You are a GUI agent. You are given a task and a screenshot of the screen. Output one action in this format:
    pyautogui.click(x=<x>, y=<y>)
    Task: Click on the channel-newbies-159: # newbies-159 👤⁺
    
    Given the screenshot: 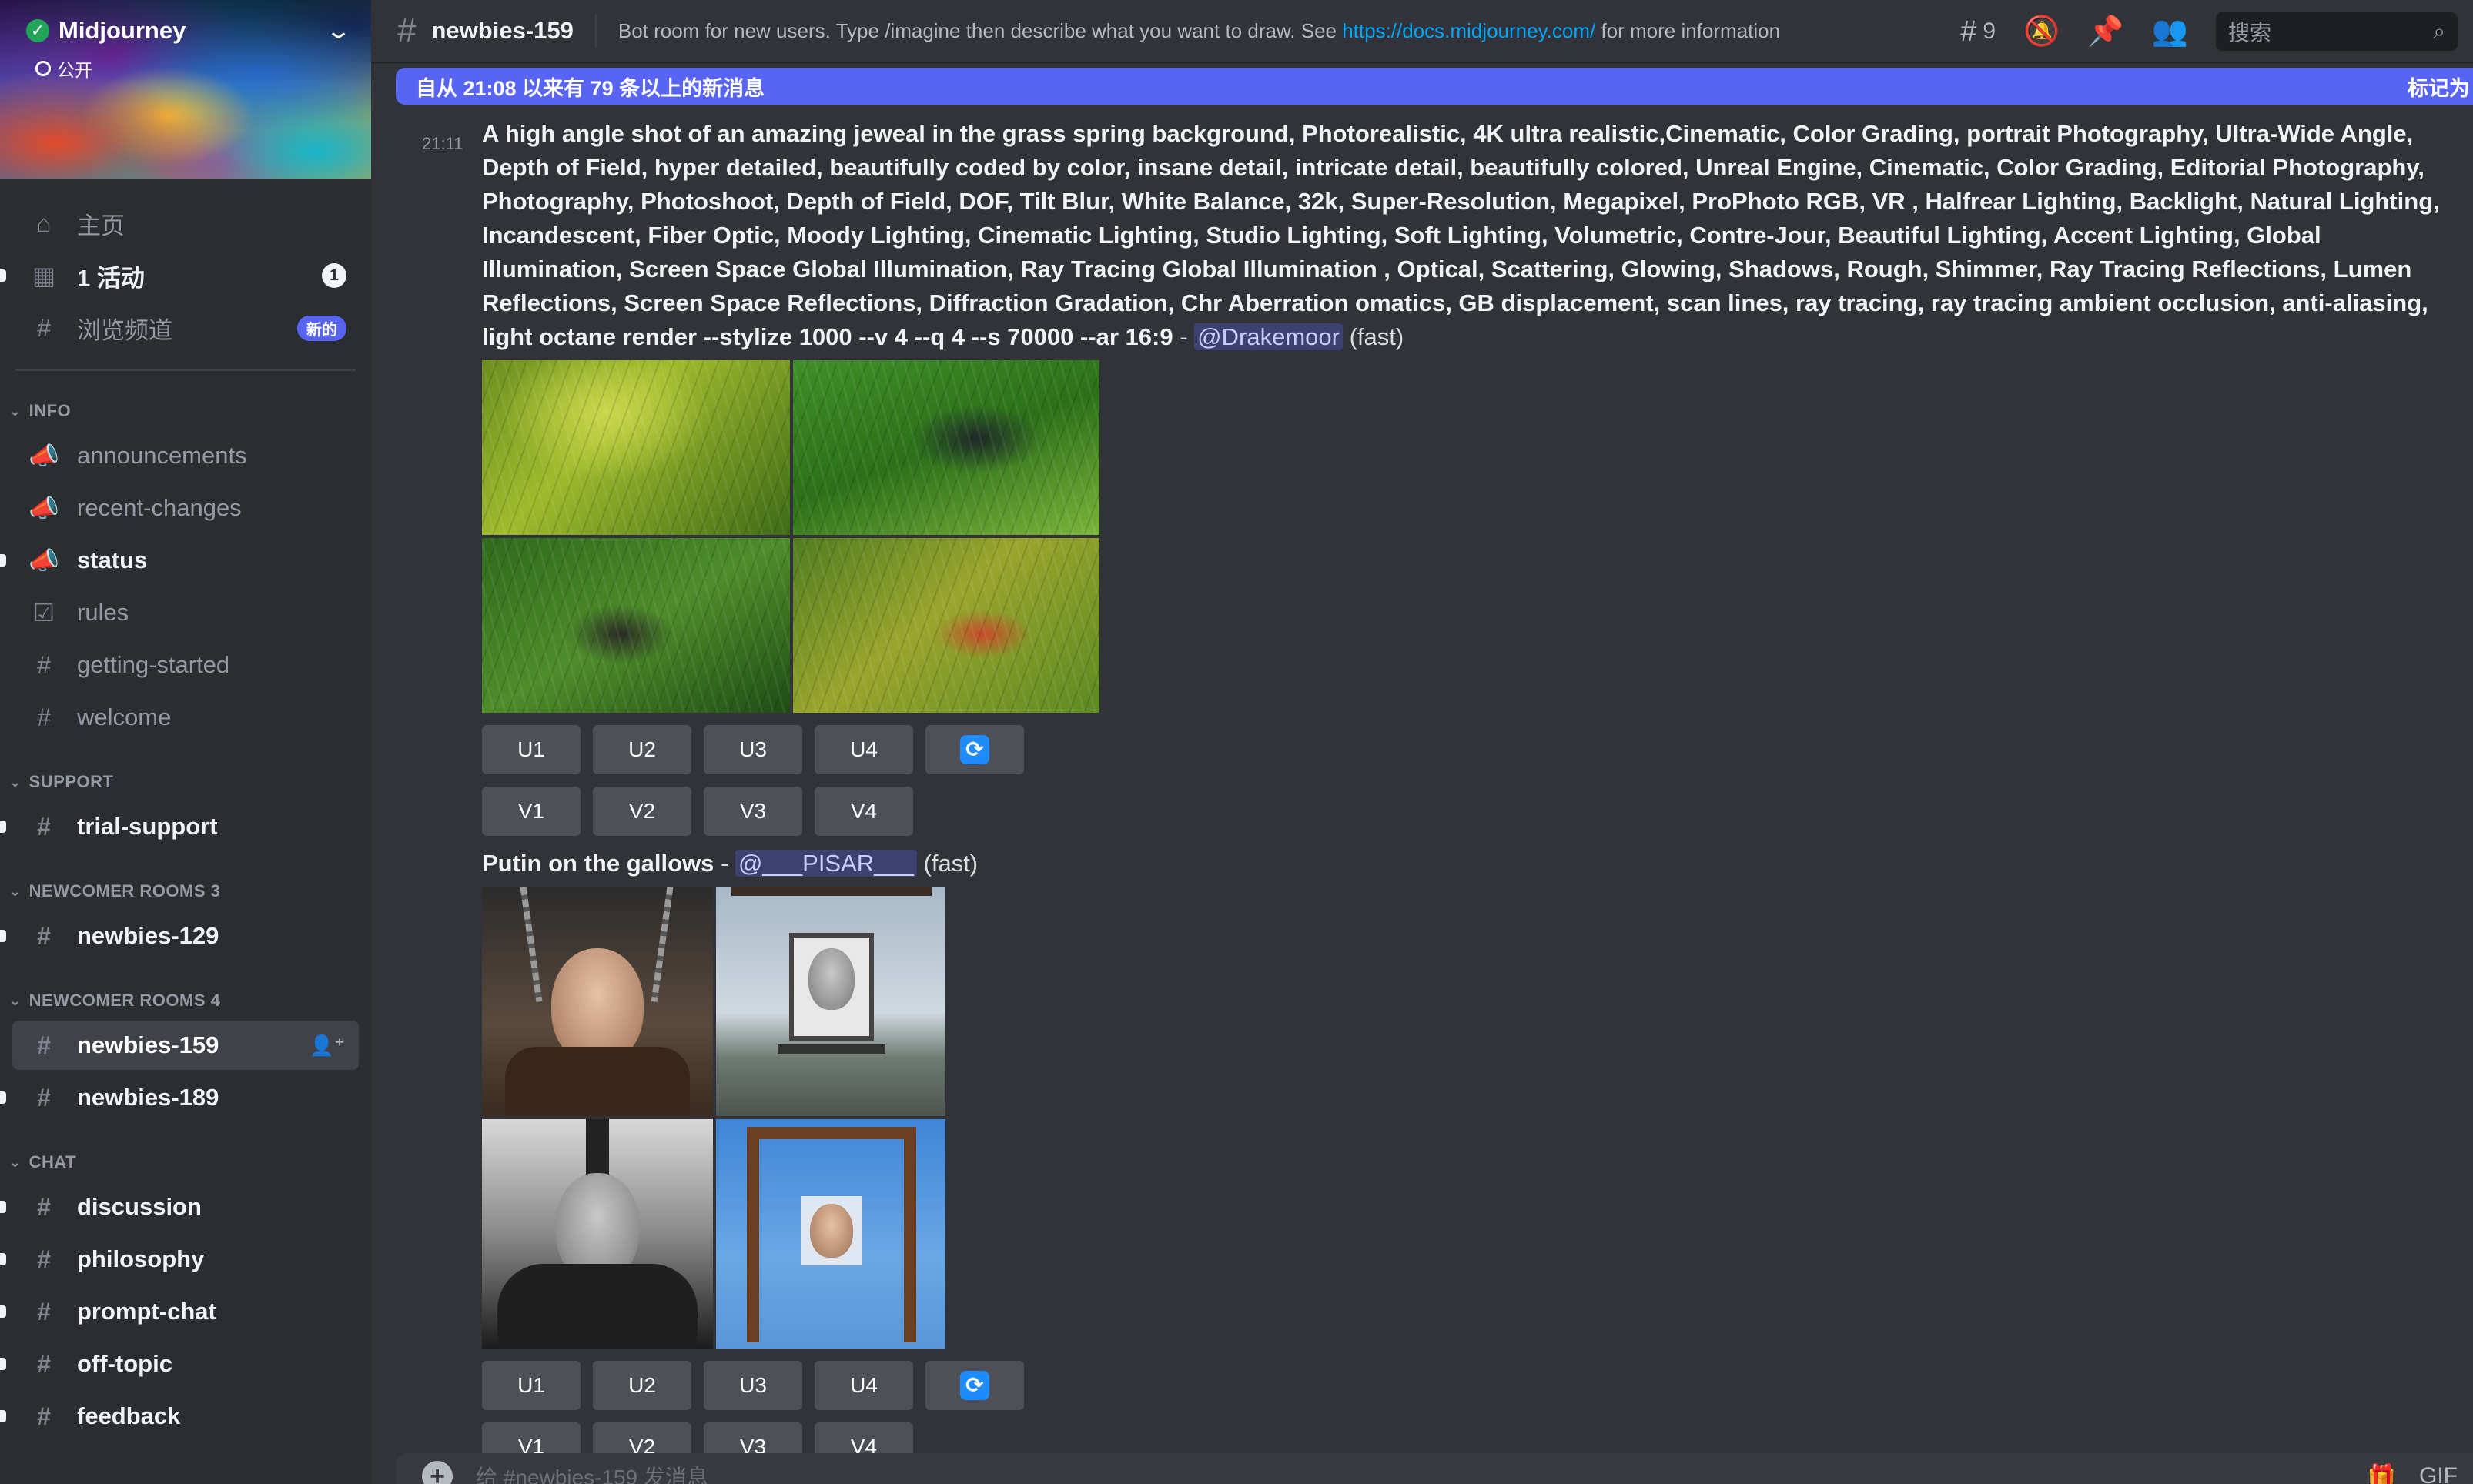 What is the action you would take?
    pyautogui.click(x=185, y=1045)
    